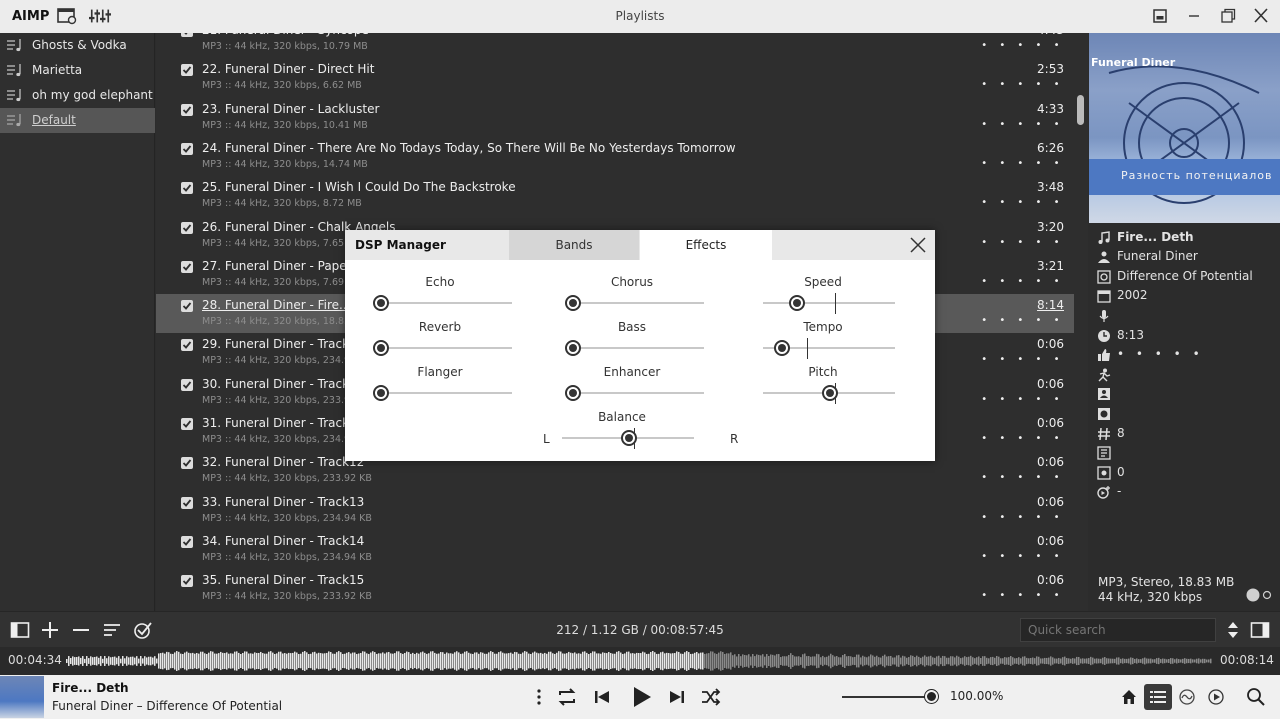 The image size is (1280, 719). What do you see at coordinates (381, 393) in the screenshot?
I see `flanger-knob` at bounding box center [381, 393].